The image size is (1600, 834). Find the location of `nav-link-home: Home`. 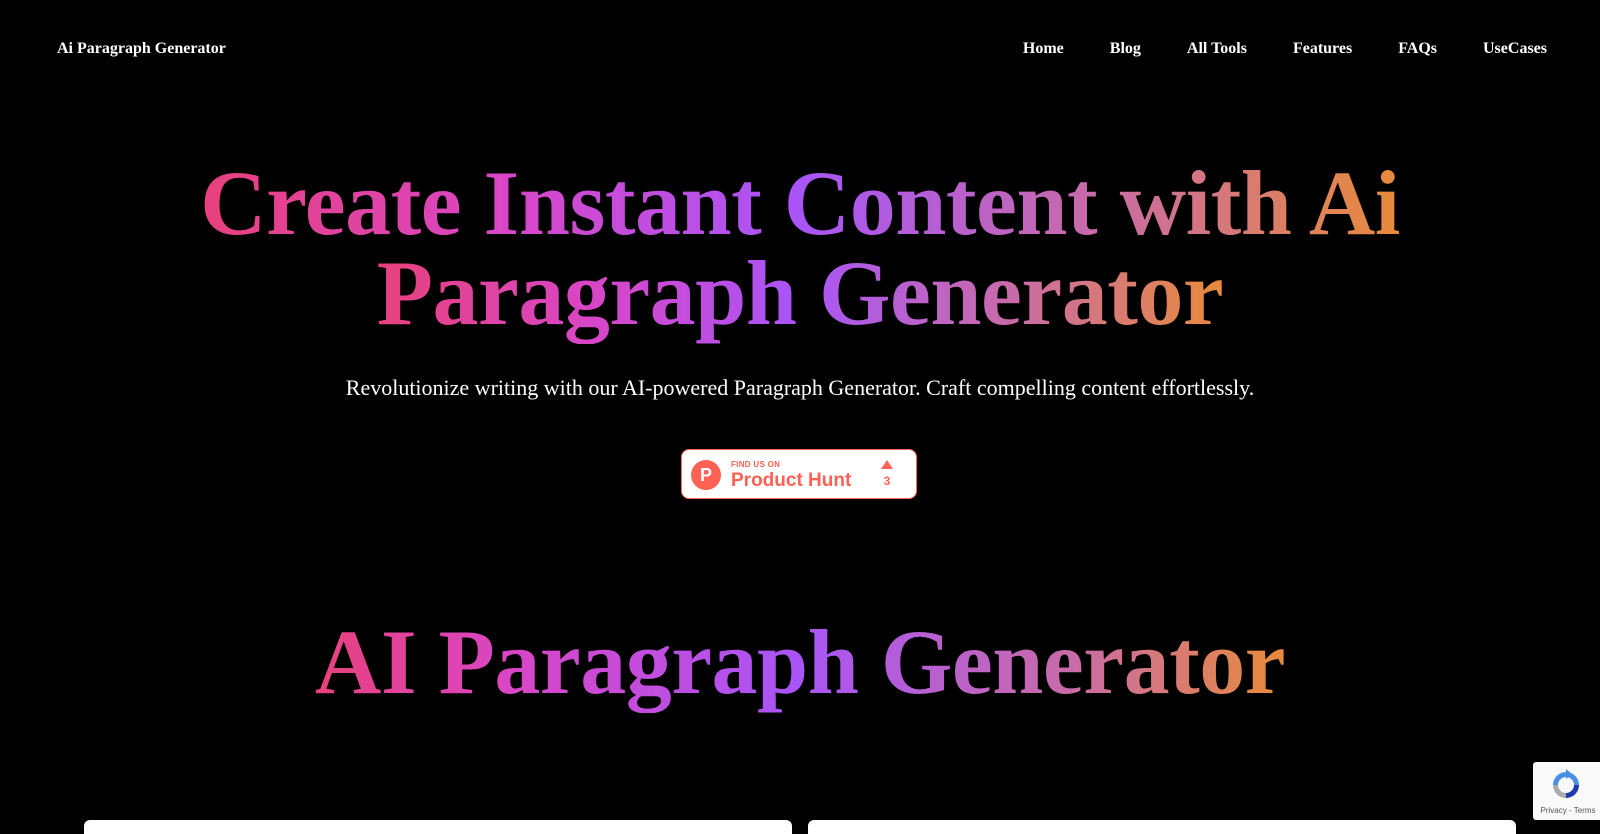

nav-link-home: Home is located at coordinates (1043, 49).